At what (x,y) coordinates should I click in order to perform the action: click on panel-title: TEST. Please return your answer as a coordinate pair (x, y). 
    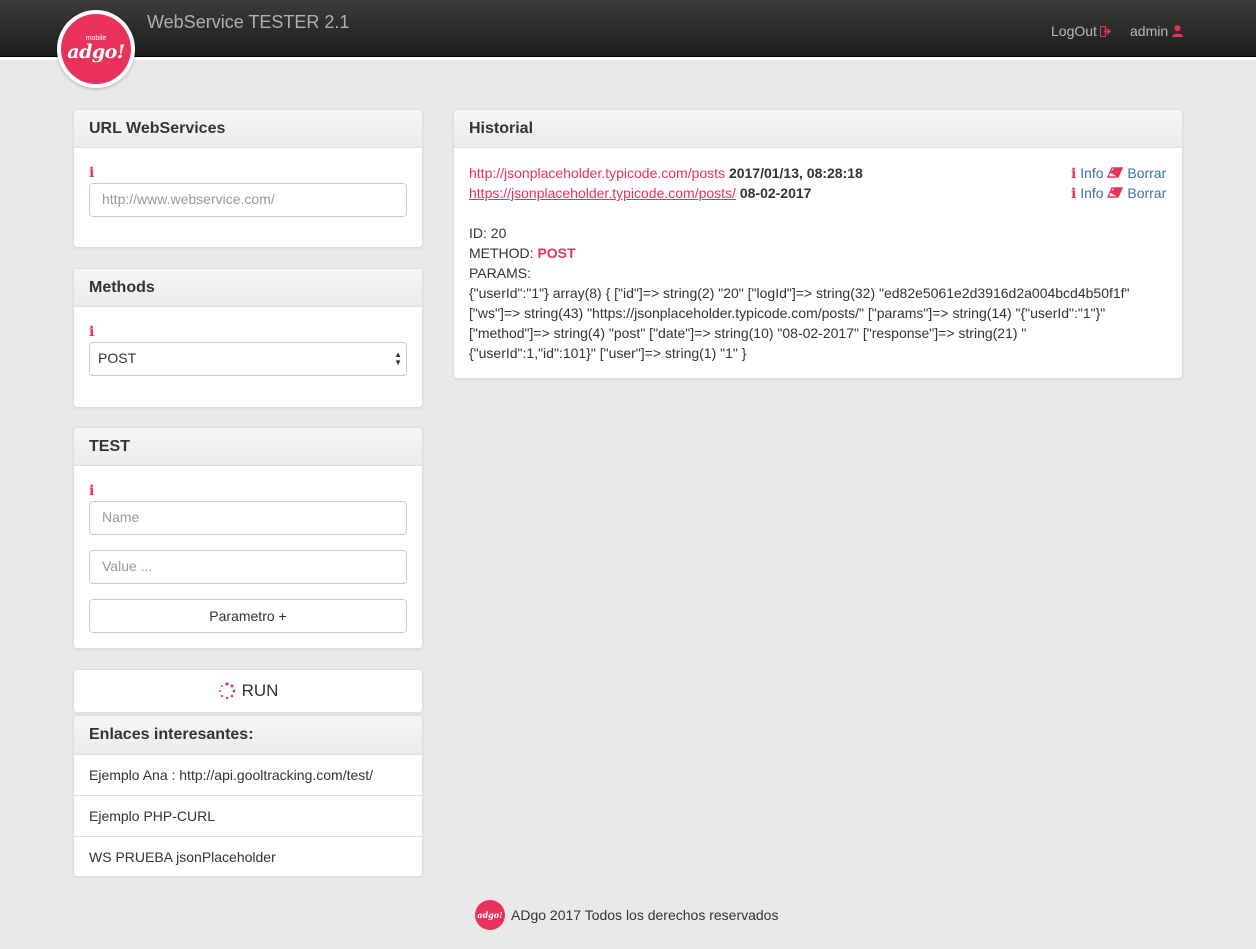
    Looking at the image, I should click on (248, 447).